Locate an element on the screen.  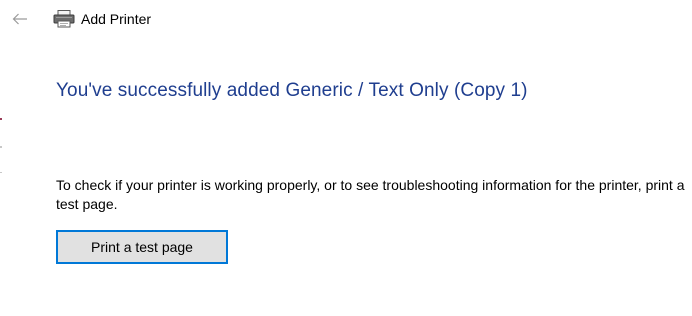
window-left-edge is located at coordinates (1, 158).